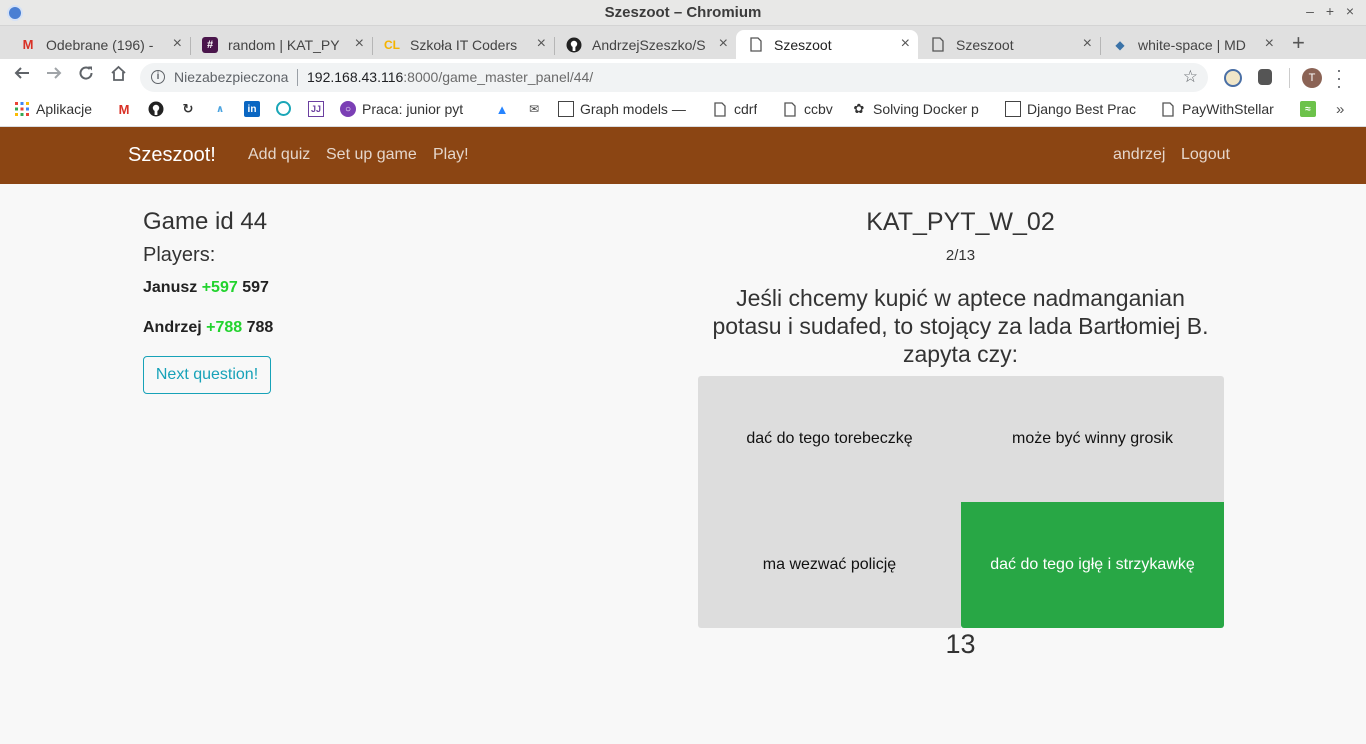 The width and height of the screenshot is (1366, 744). What do you see at coordinates (746, 109) in the screenshot?
I see `bookmark-label: cdrf` at bounding box center [746, 109].